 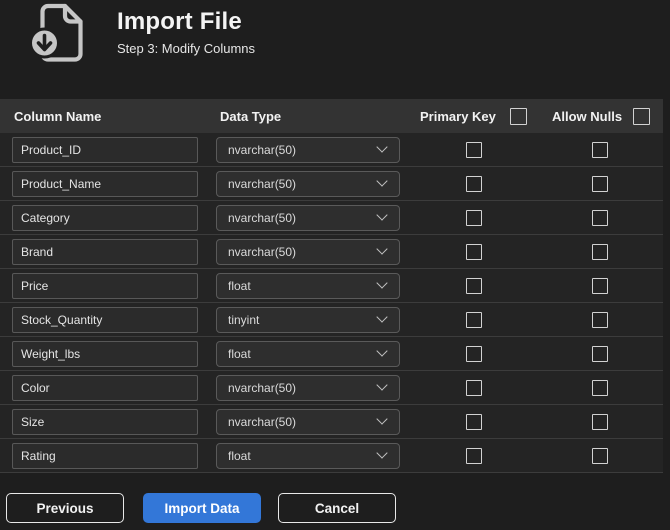 What do you see at coordinates (58, 116) in the screenshot?
I see `column-header-name: Column Name` at bounding box center [58, 116].